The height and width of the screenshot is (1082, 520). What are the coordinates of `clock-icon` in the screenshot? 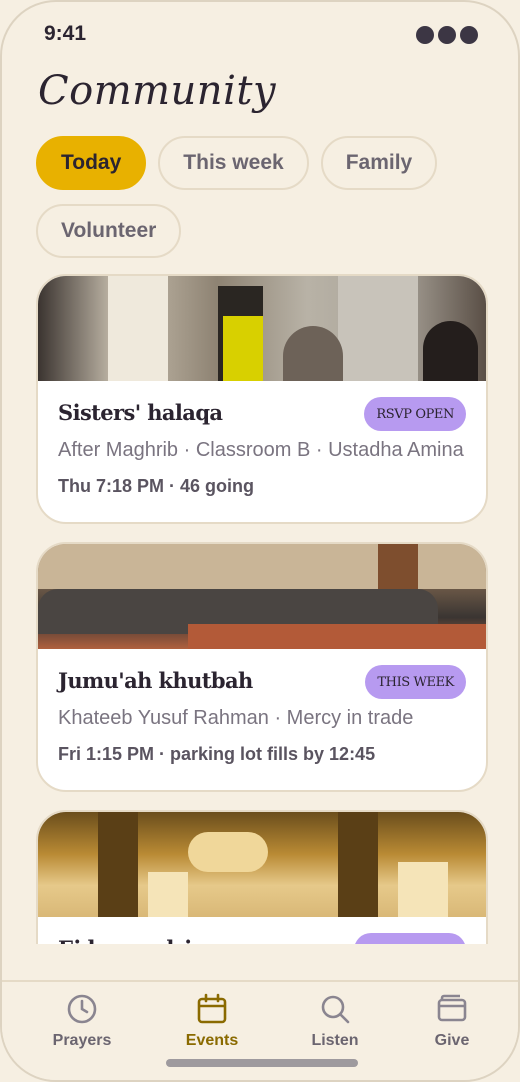 It's located at (82, 1009).